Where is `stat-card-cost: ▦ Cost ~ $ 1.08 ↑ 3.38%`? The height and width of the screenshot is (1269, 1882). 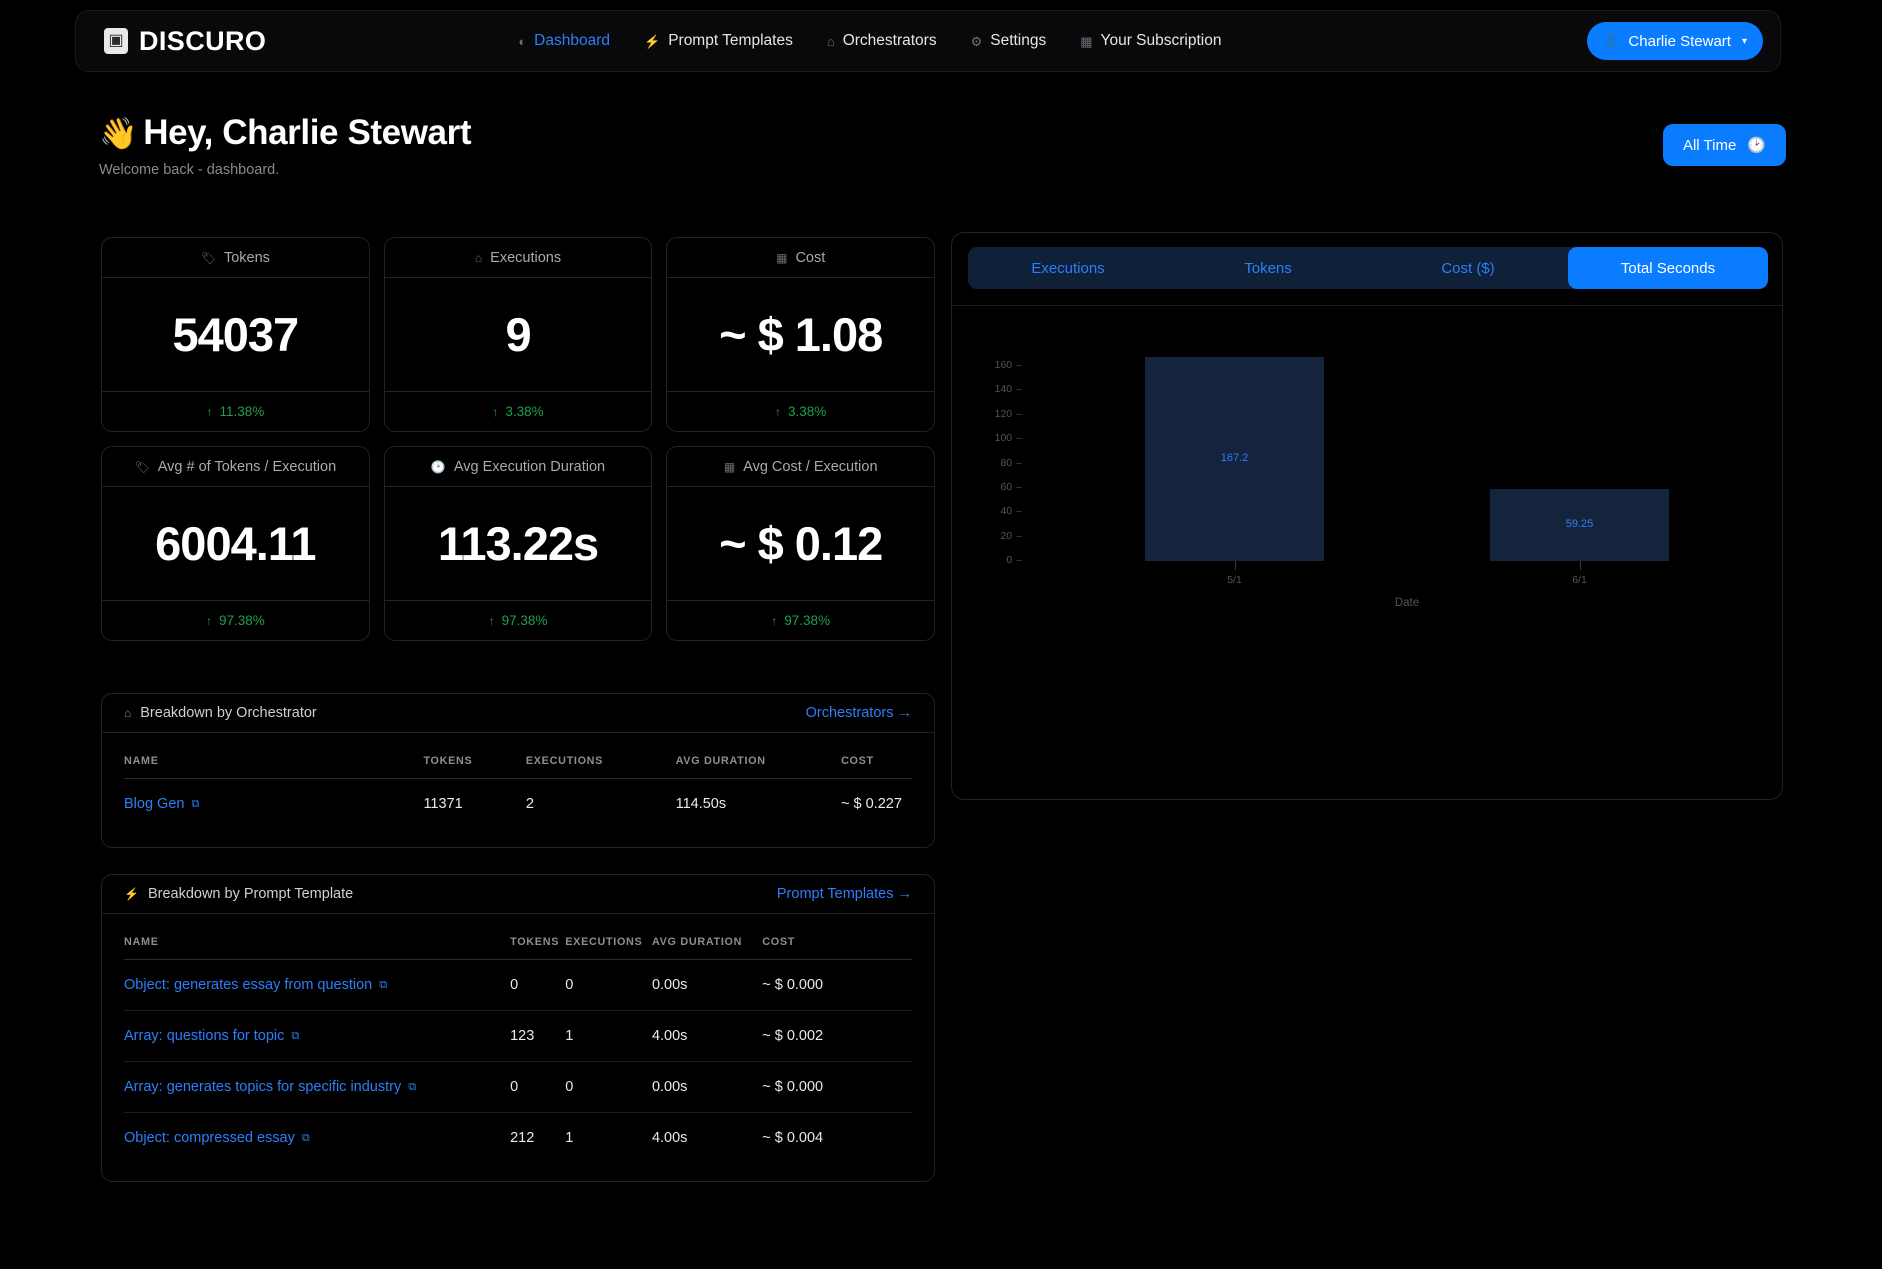 stat-card-cost: ▦ Cost ~ $ 1.08 ↑ 3.38% is located at coordinates (801, 334).